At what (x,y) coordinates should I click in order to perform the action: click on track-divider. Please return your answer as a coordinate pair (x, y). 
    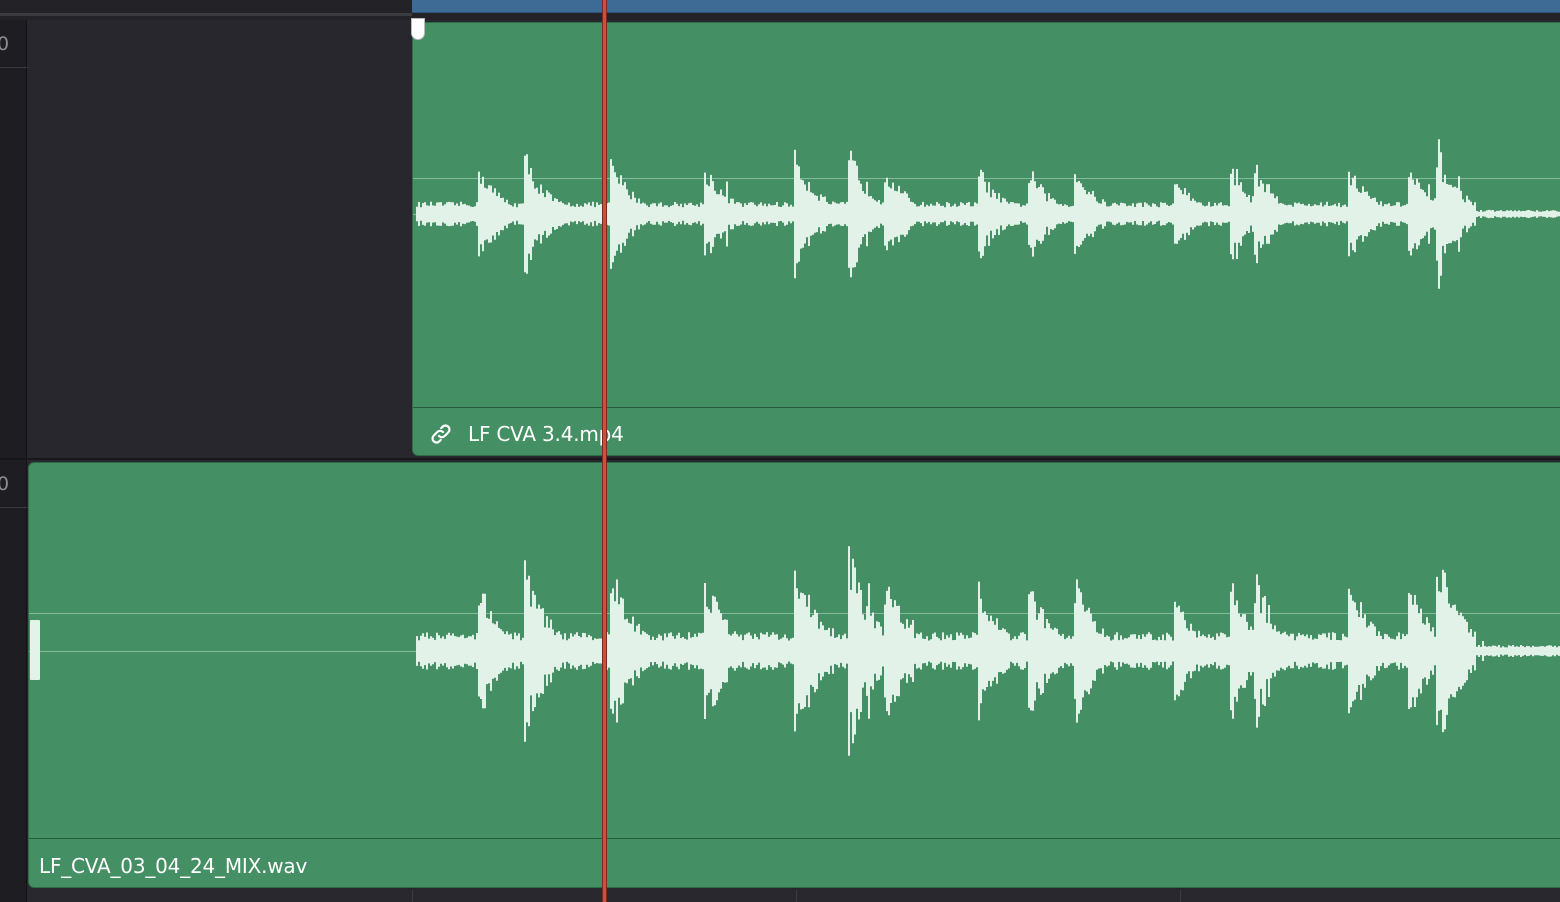
    Looking at the image, I should click on (780, 459).